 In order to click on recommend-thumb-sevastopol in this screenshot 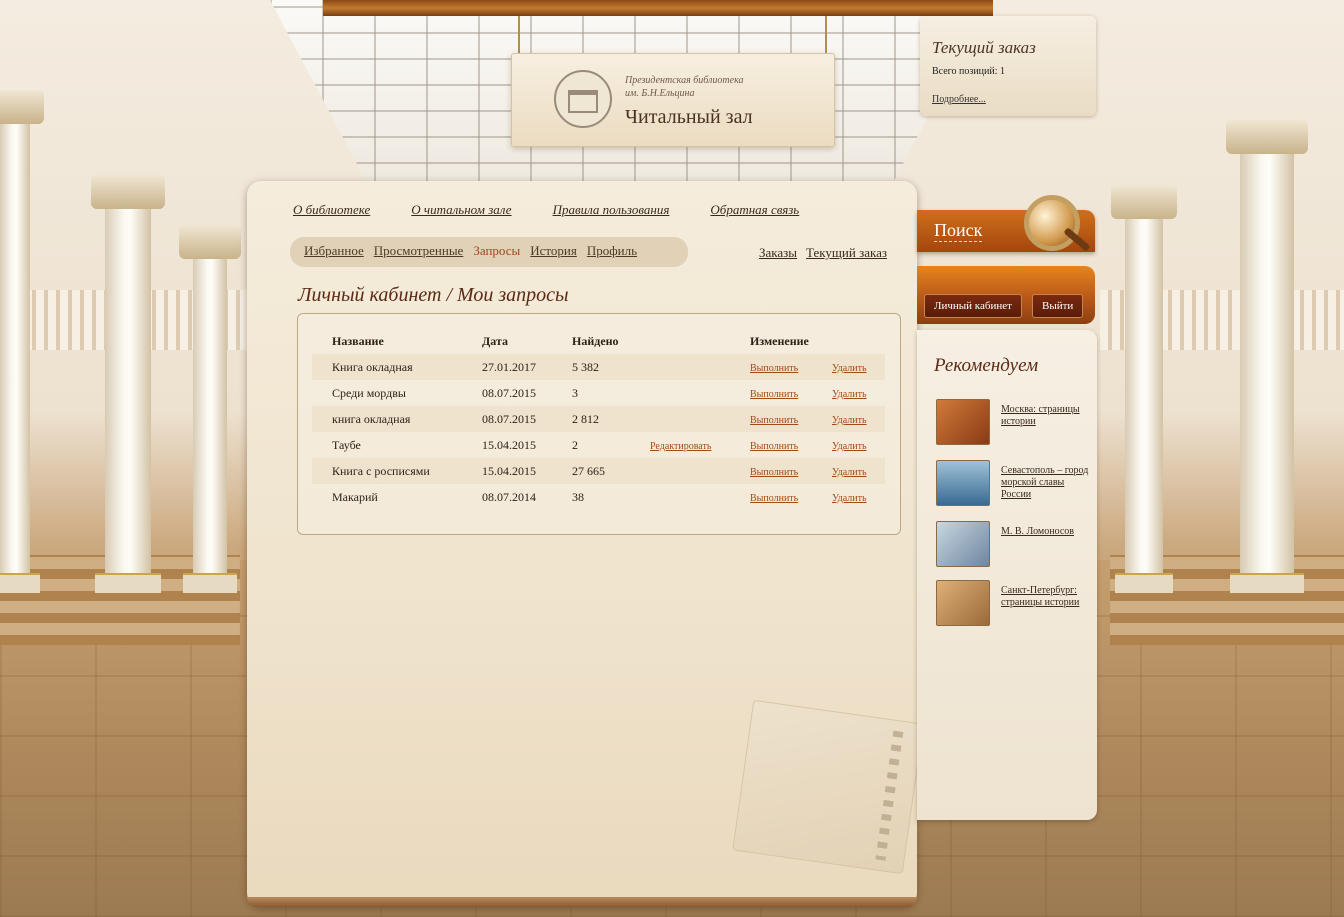, I will do `click(963, 483)`.